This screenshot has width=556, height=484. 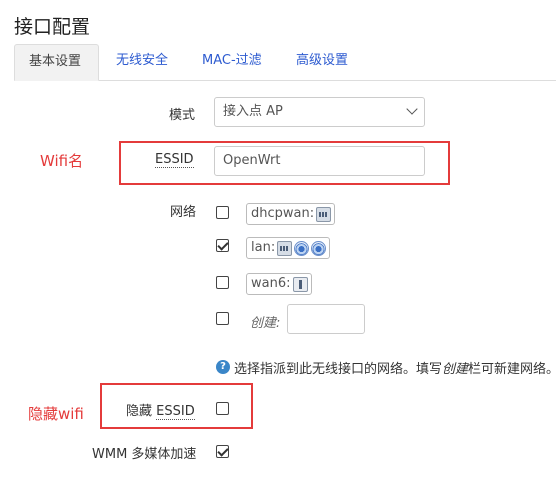 I want to click on network-option-label: wan6:, so click(x=271, y=283).